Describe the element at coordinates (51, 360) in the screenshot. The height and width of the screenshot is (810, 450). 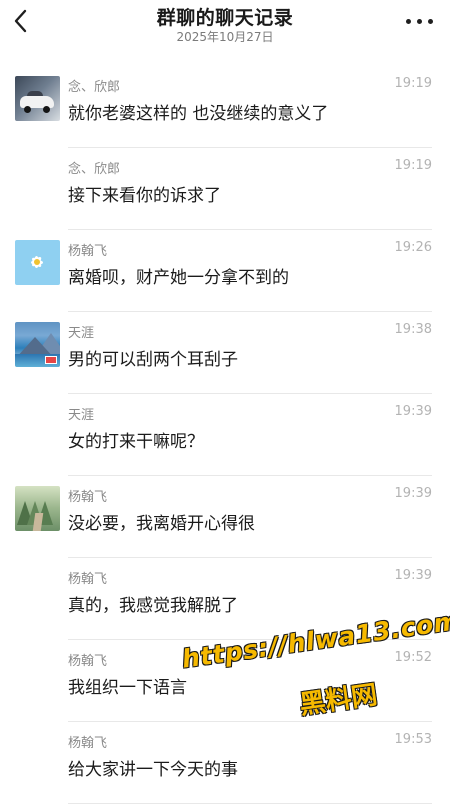
I see `flag-icon` at that location.